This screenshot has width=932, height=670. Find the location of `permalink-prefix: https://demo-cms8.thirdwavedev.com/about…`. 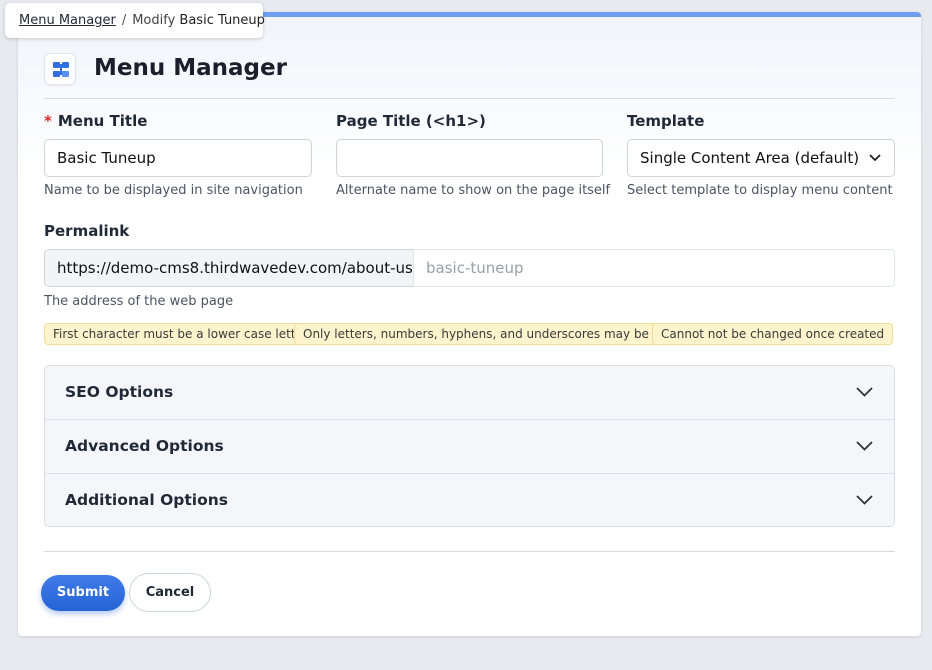

permalink-prefix: https://demo-cms8.thirdwavedev.com/about… is located at coordinates (231, 268).